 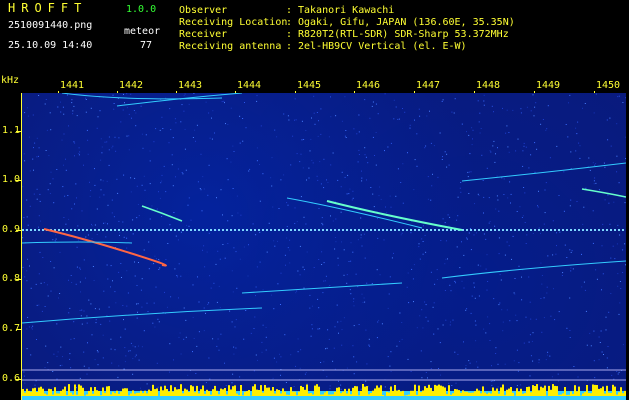 I want to click on x-tick-label: 1444, so click(x=249, y=85).